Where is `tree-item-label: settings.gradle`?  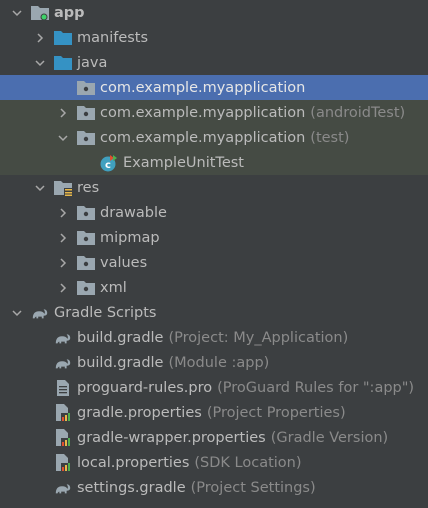 tree-item-label: settings.gradle is located at coordinates (131, 487).